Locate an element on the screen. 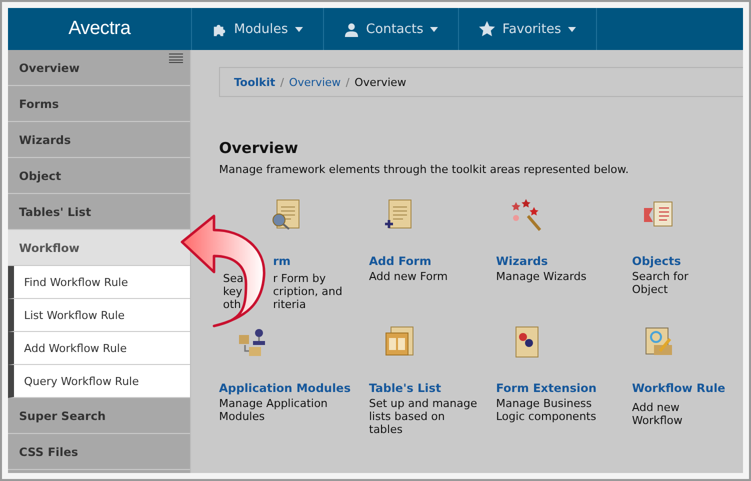 Image resolution: width=751 pixels, height=481 pixels. tile-link: Application Modules is located at coordinates (294, 388).